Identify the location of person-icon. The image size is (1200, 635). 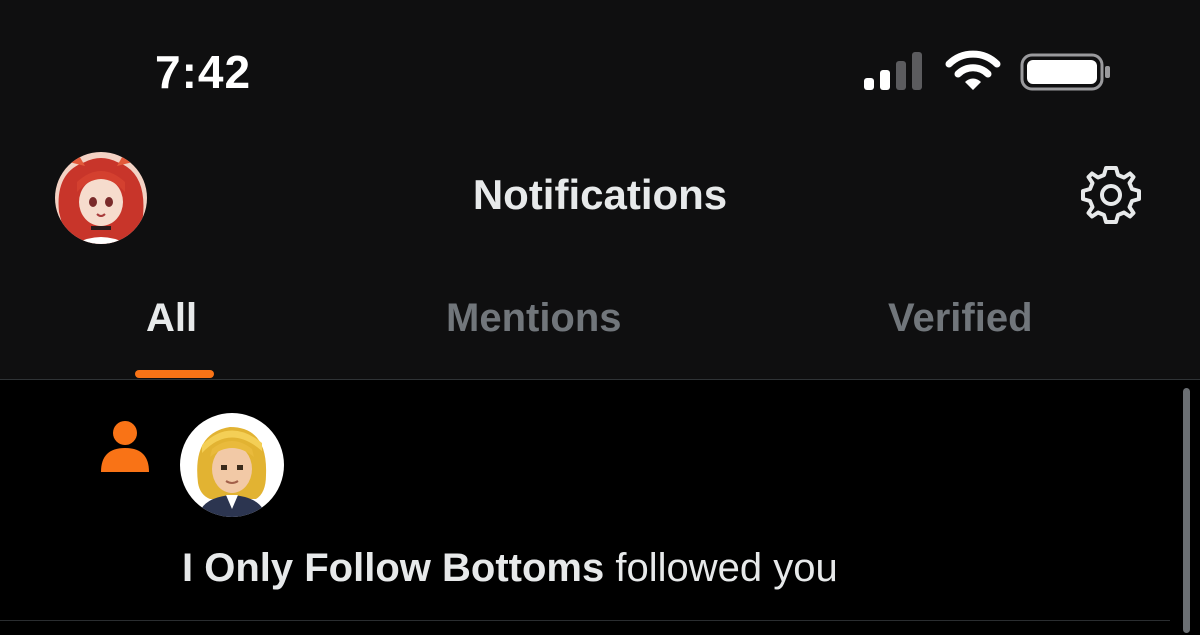
(125, 446).